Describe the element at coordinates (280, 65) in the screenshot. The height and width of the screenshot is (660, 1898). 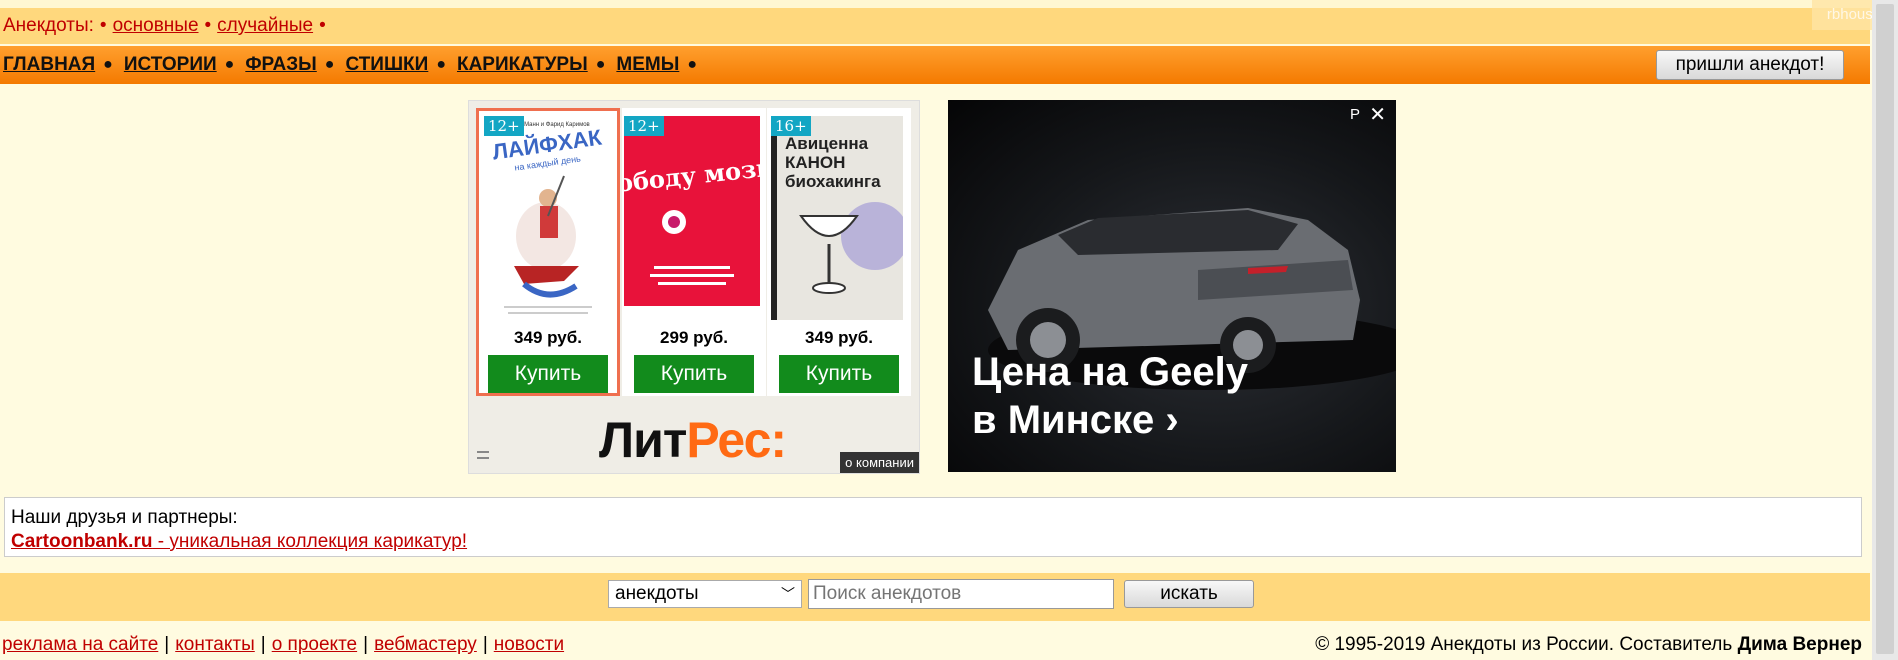
I see `nav-frazy: ФРАЗЫ` at that location.